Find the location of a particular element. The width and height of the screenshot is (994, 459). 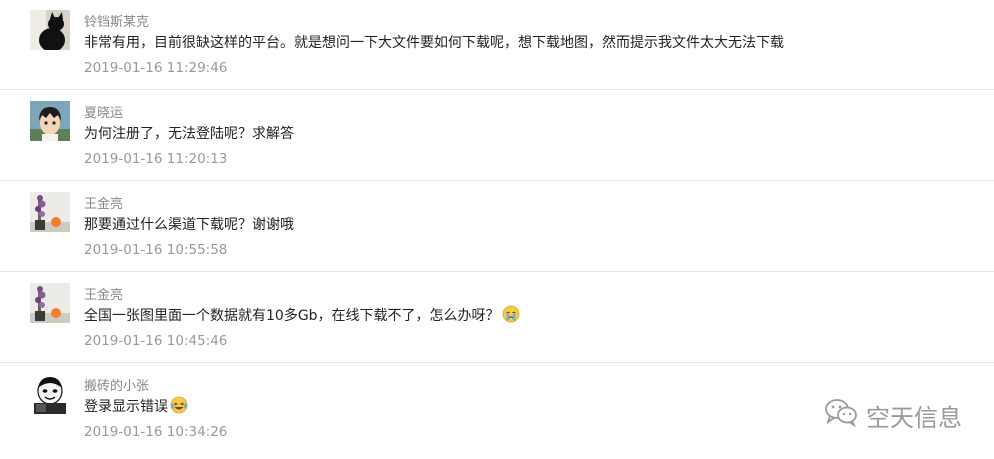

comment-username: 铃铛斯某克 is located at coordinates (116, 20).